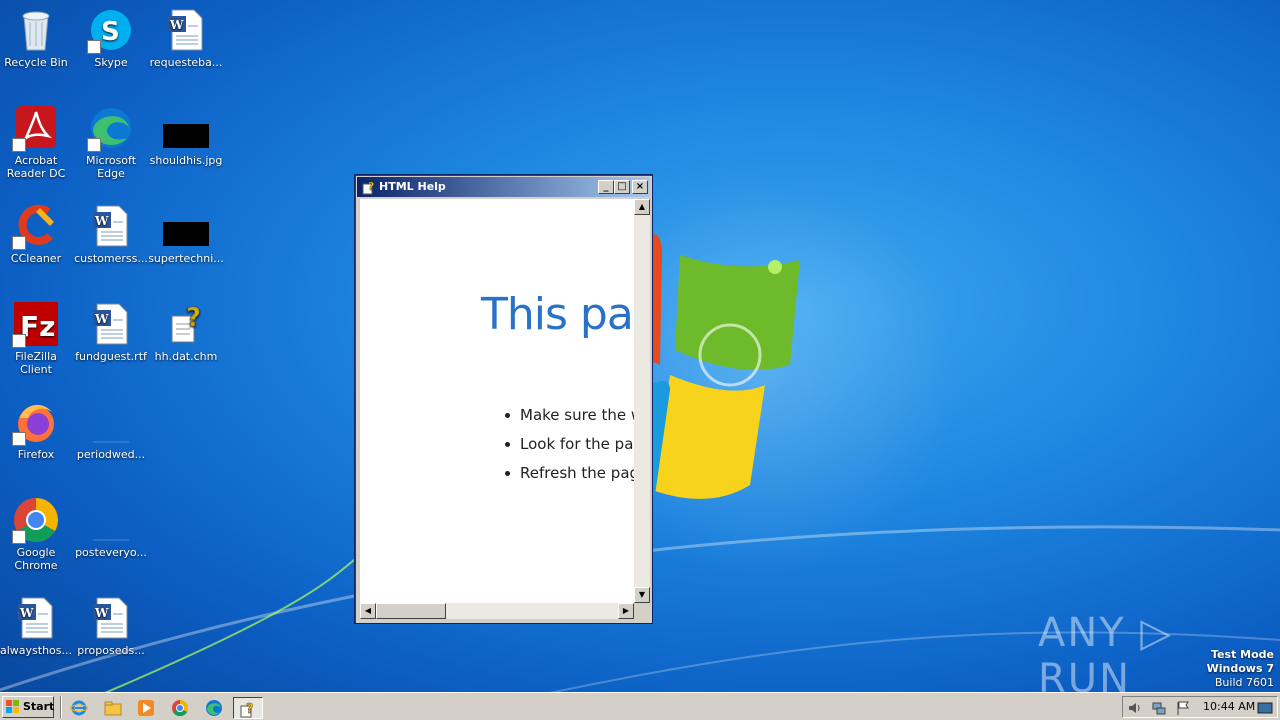 The width and height of the screenshot is (1280, 720). What do you see at coordinates (36, 30) in the screenshot?
I see `recycle-bin-icon` at bounding box center [36, 30].